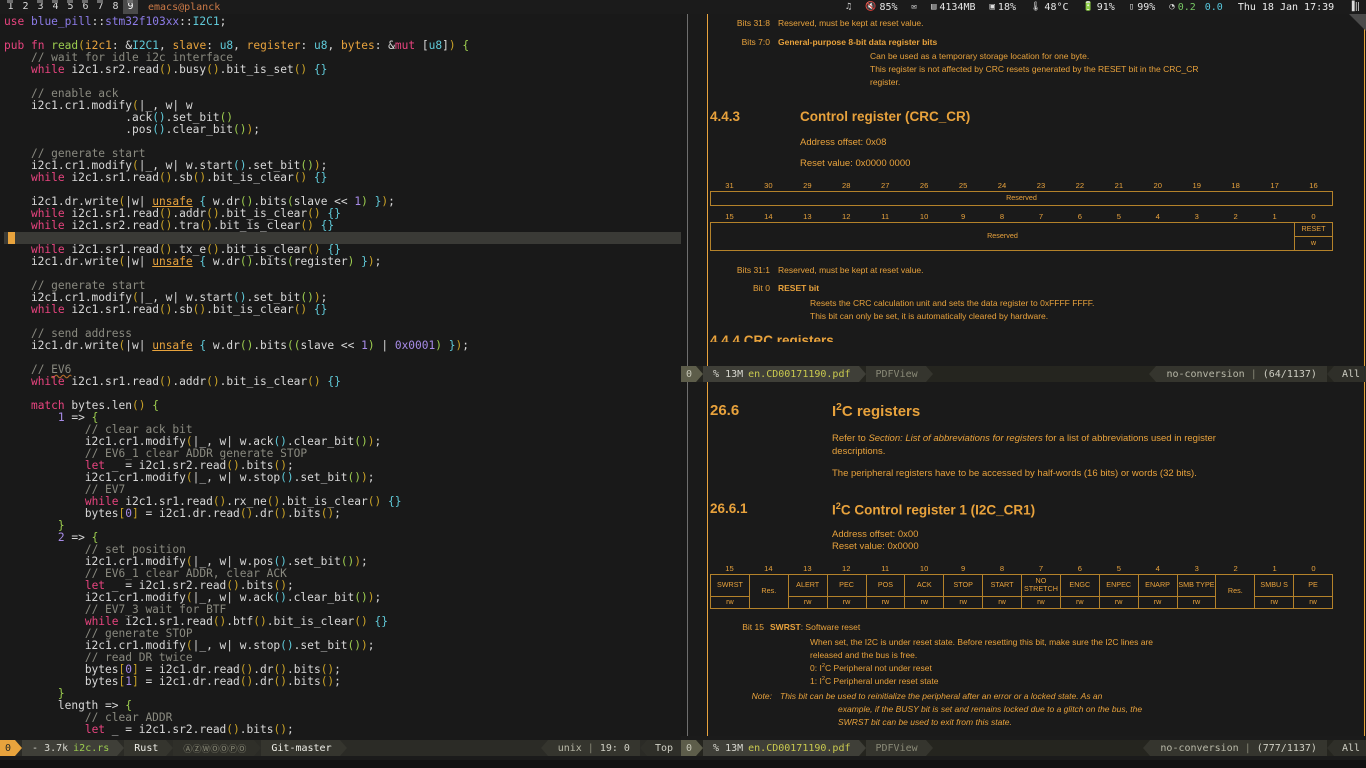  What do you see at coordinates (1289, 374) in the screenshot?
I see `modeline-position-top: (64/1137)` at bounding box center [1289, 374].